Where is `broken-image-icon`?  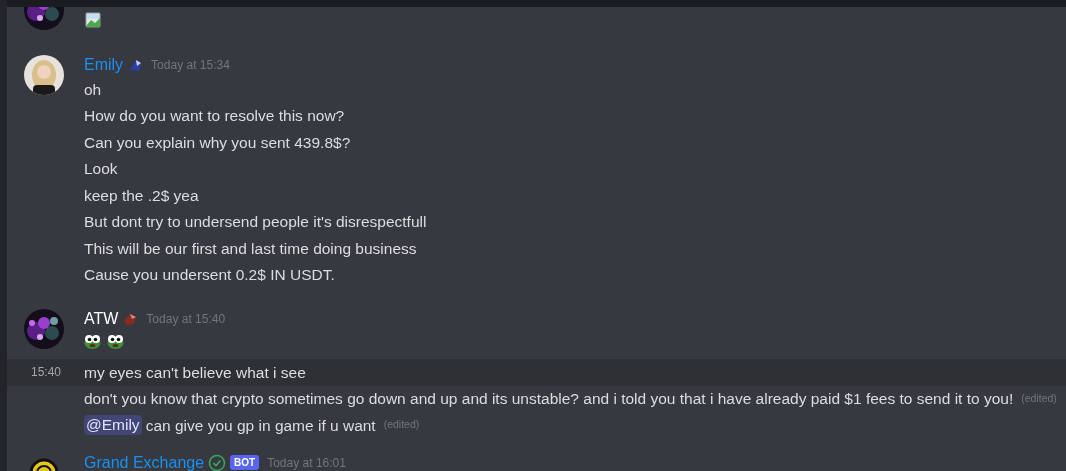
broken-image-icon is located at coordinates (93, 20).